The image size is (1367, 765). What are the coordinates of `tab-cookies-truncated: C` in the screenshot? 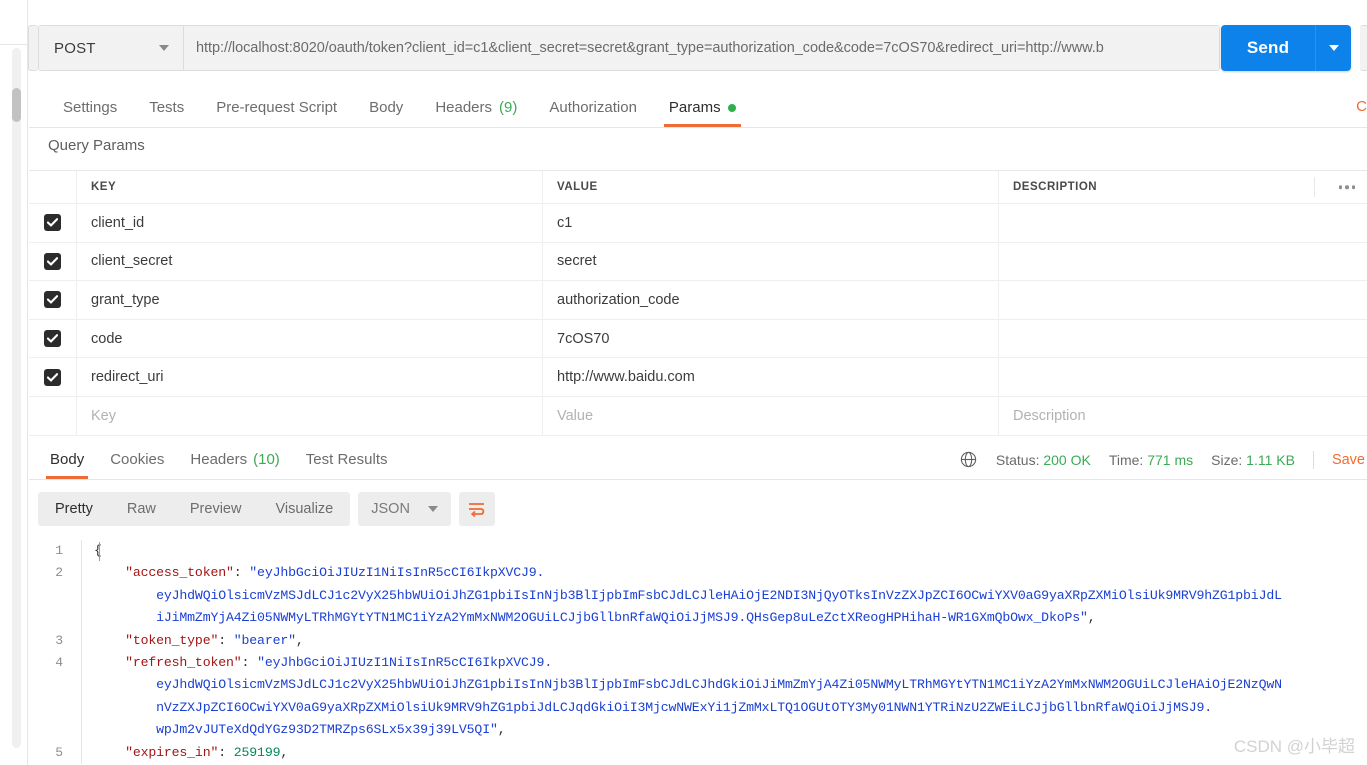 It's located at (1361, 106).